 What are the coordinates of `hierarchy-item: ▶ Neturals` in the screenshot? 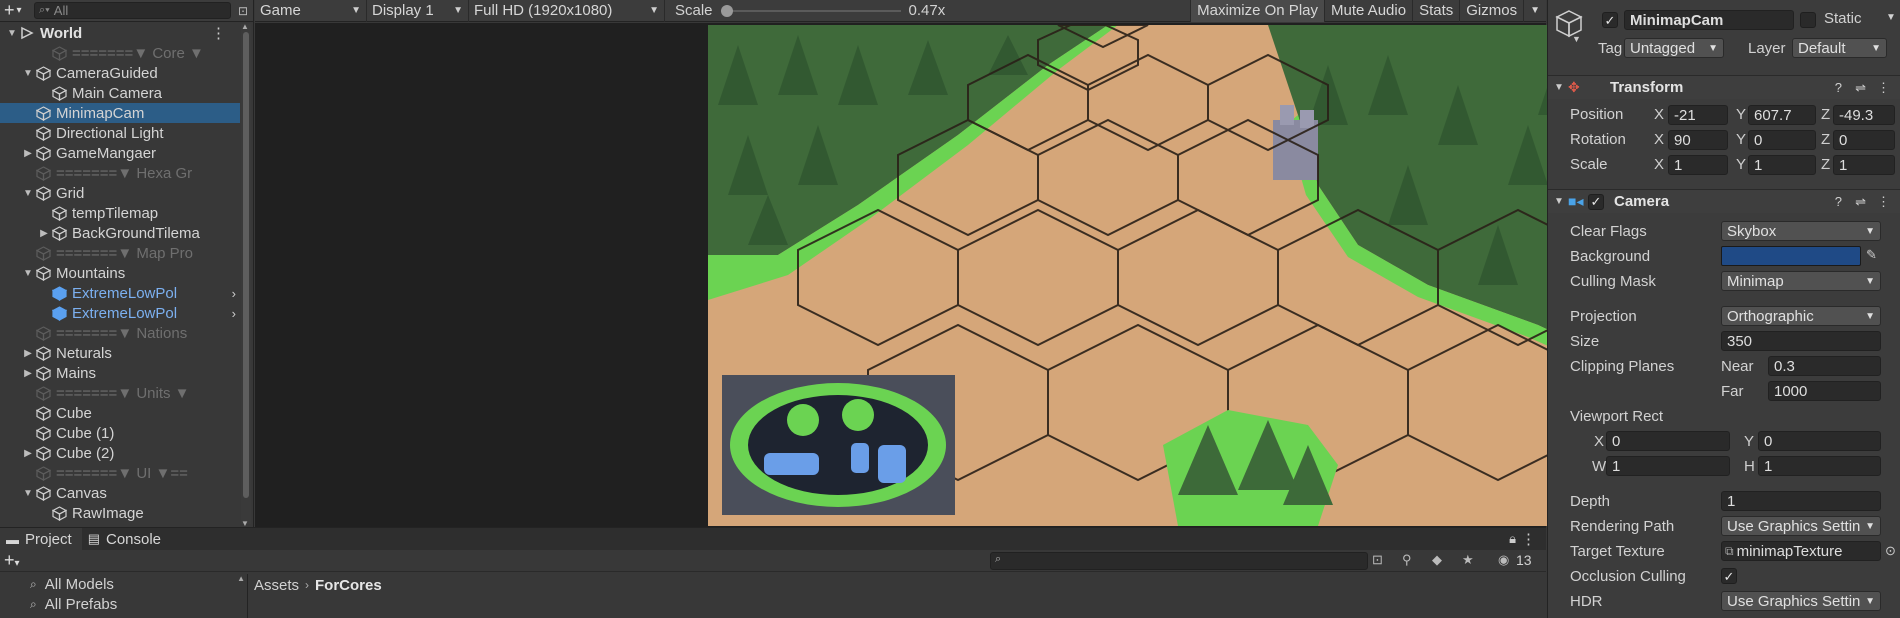 It's located at (120, 353).